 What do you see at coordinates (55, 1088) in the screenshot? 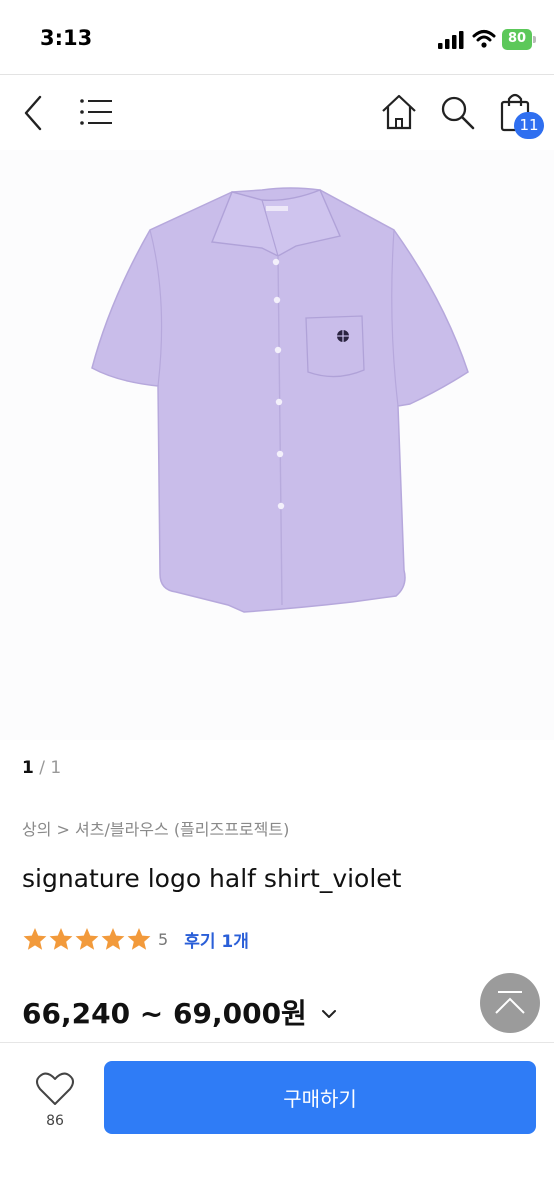
I see `heart-icon` at bounding box center [55, 1088].